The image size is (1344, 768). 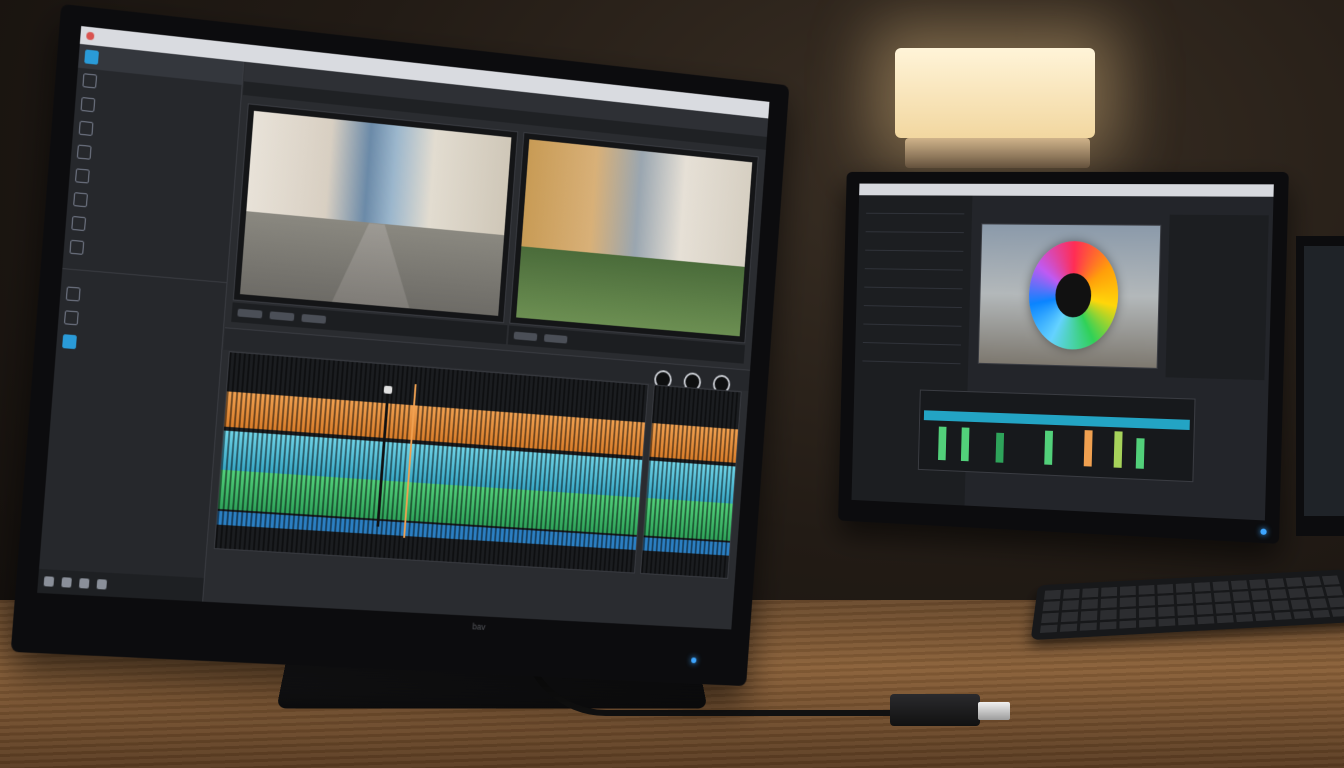 What do you see at coordinates (90, 36) in the screenshot?
I see `close-icon` at bounding box center [90, 36].